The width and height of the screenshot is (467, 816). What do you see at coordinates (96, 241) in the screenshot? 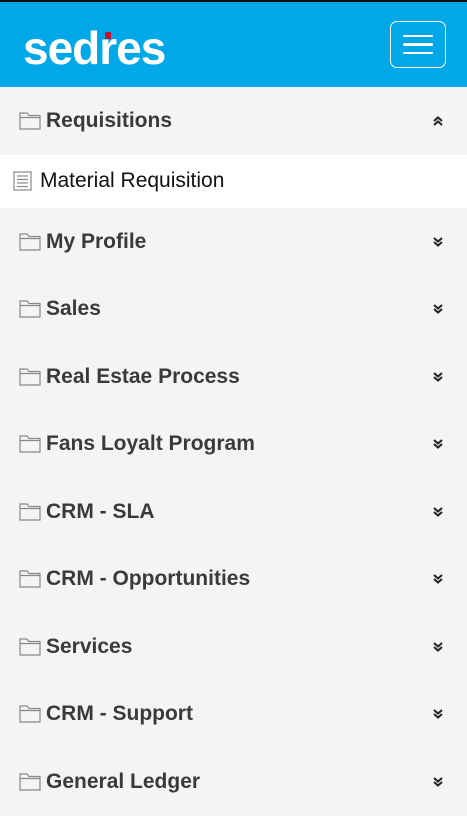
I see `section-label: My Profile` at bounding box center [96, 241].